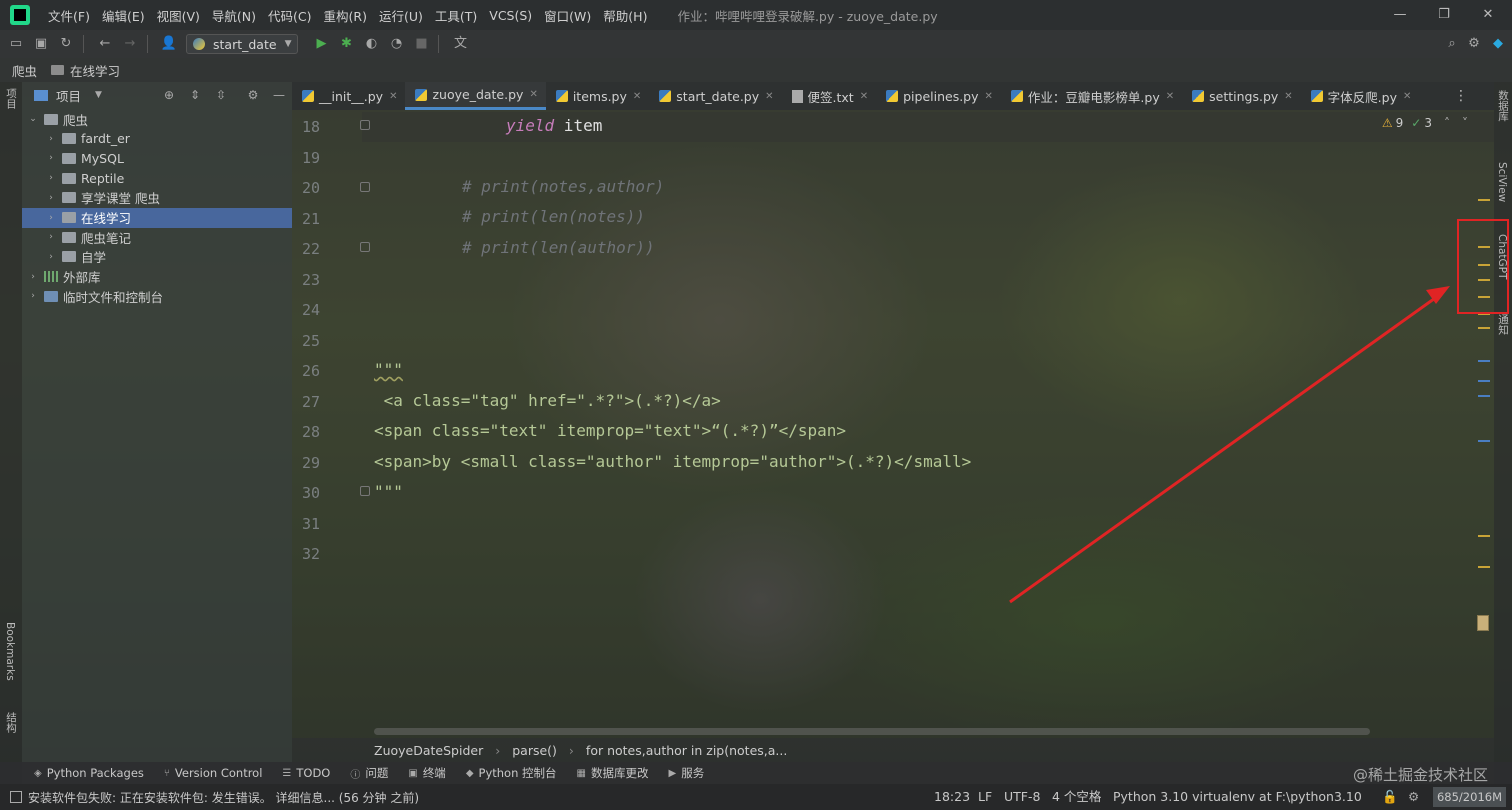 This screenshot has height=810, width=1512. What do you see at coordinates (625, 15) in the screenshot?
I see `menu-help: 帮助(H)` at bounding box center [625, 15].